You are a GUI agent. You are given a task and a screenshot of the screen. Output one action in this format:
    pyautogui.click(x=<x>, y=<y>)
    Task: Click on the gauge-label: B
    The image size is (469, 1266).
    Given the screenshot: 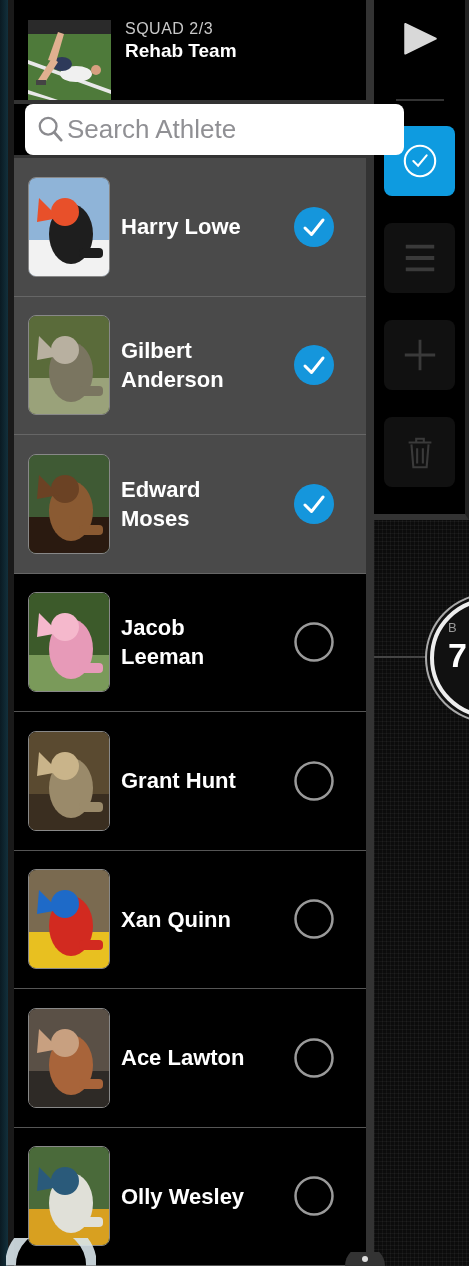 What is the action you would take?
    pyautogui.click(x=453, y=627)
    